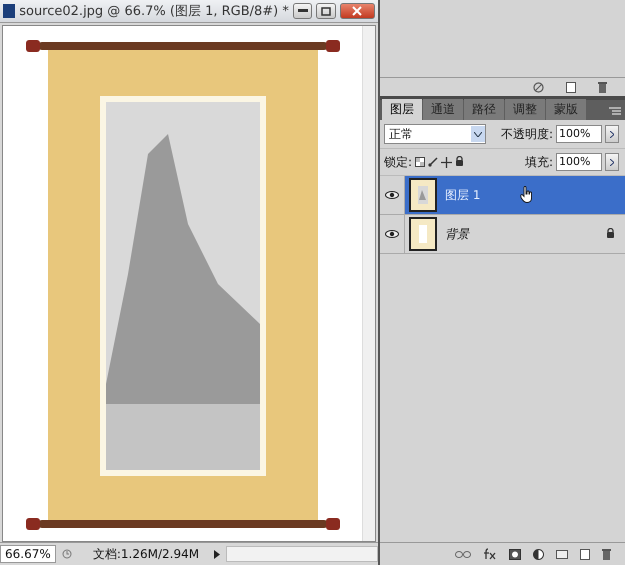 The width and height of the screenshot is (625, 565). What do you see at coordinates (462, 195) in the screenshot?
I see `layer-name: 图层 1` at bounding box center [462, 195].